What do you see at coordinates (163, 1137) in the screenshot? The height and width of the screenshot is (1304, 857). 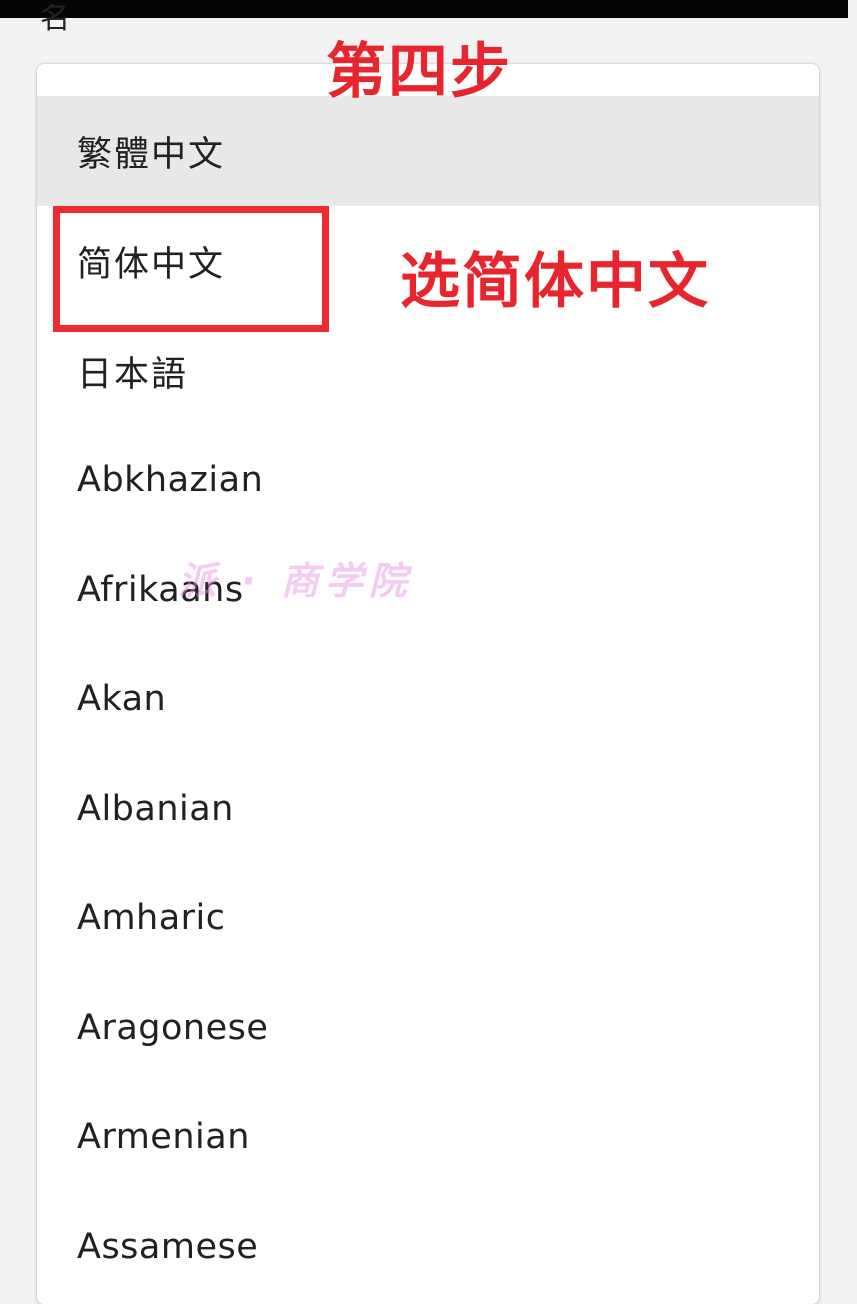 I see `language-option-label: Armenian` at bounding box center [163, 1137].